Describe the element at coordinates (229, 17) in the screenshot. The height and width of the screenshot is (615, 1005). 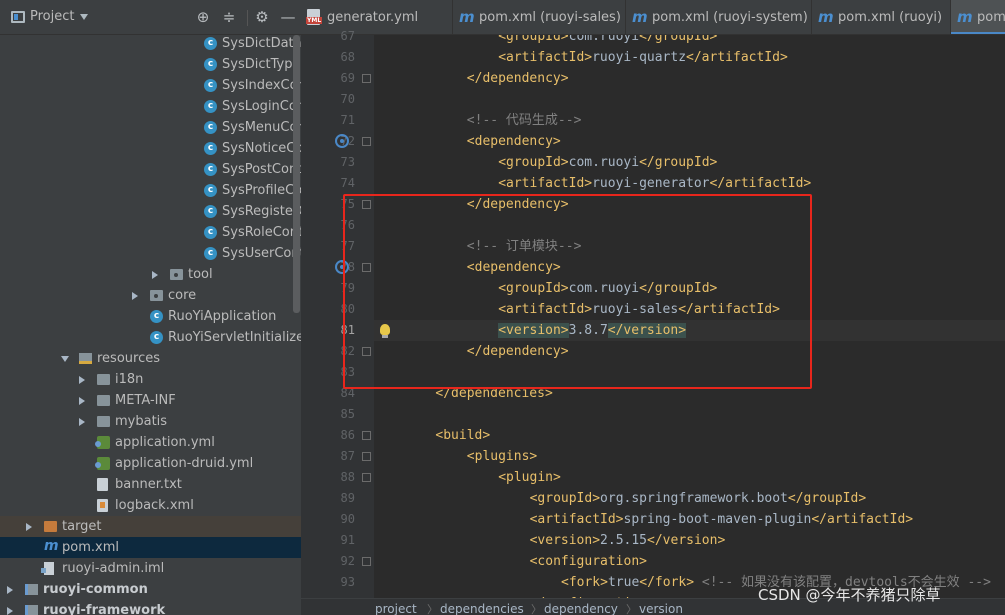
I see `collapse-all-icon: ≑` at that location.